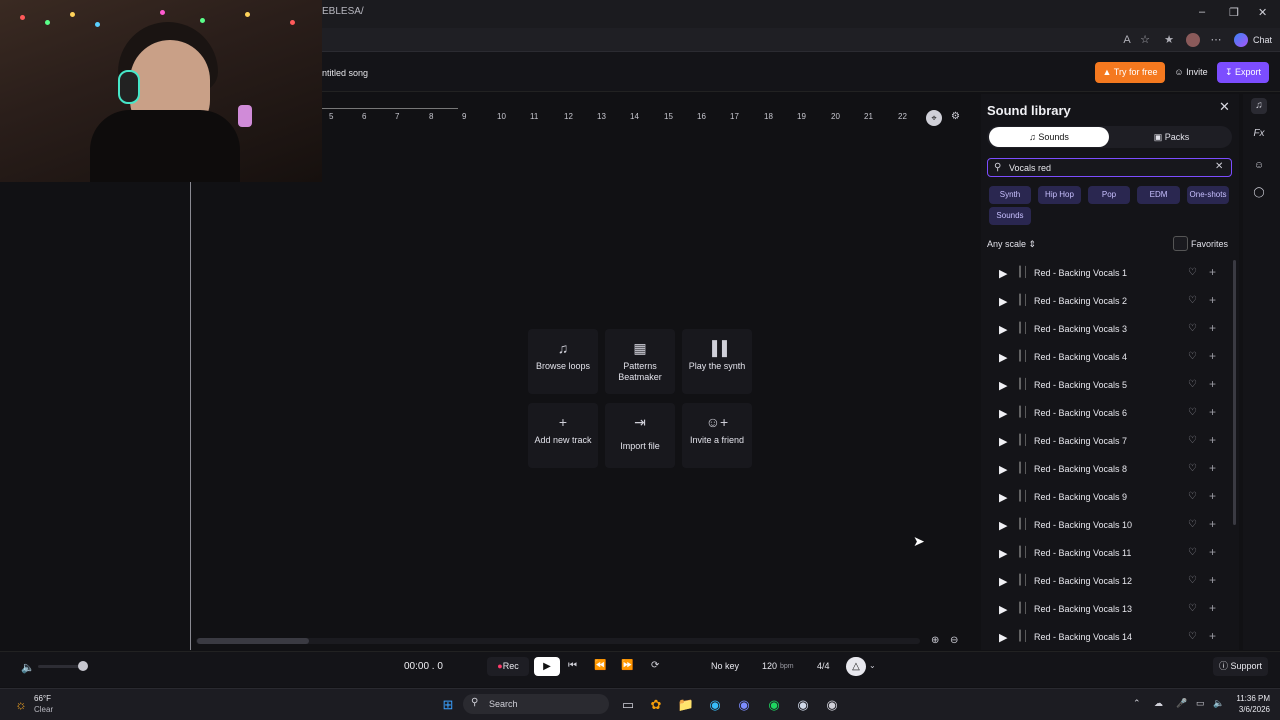 The width and height of the screenshot is (1280, 720). I want to click on song-title: ntitled song, so click(345, 73).